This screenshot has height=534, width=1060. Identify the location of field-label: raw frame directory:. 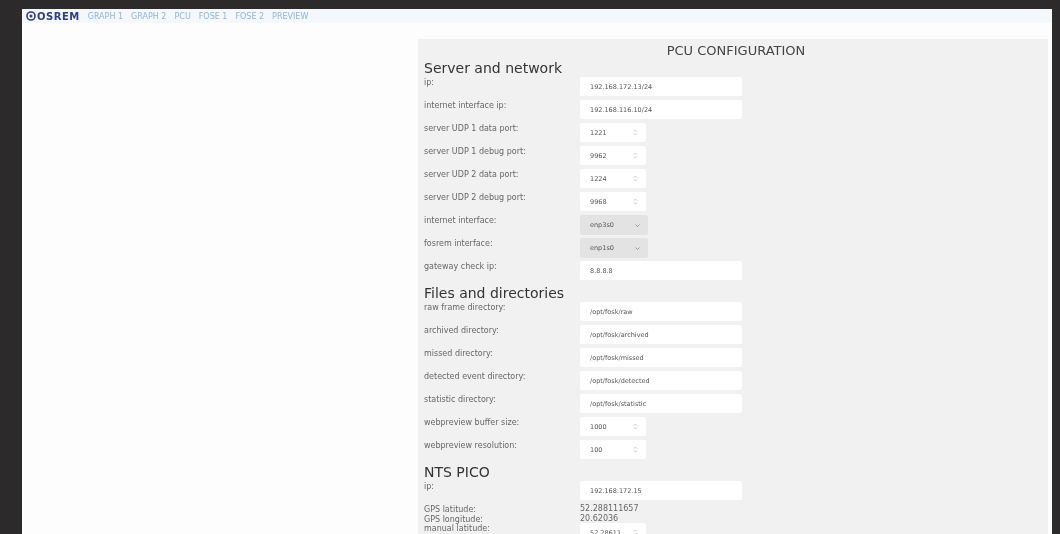
(465, 307).